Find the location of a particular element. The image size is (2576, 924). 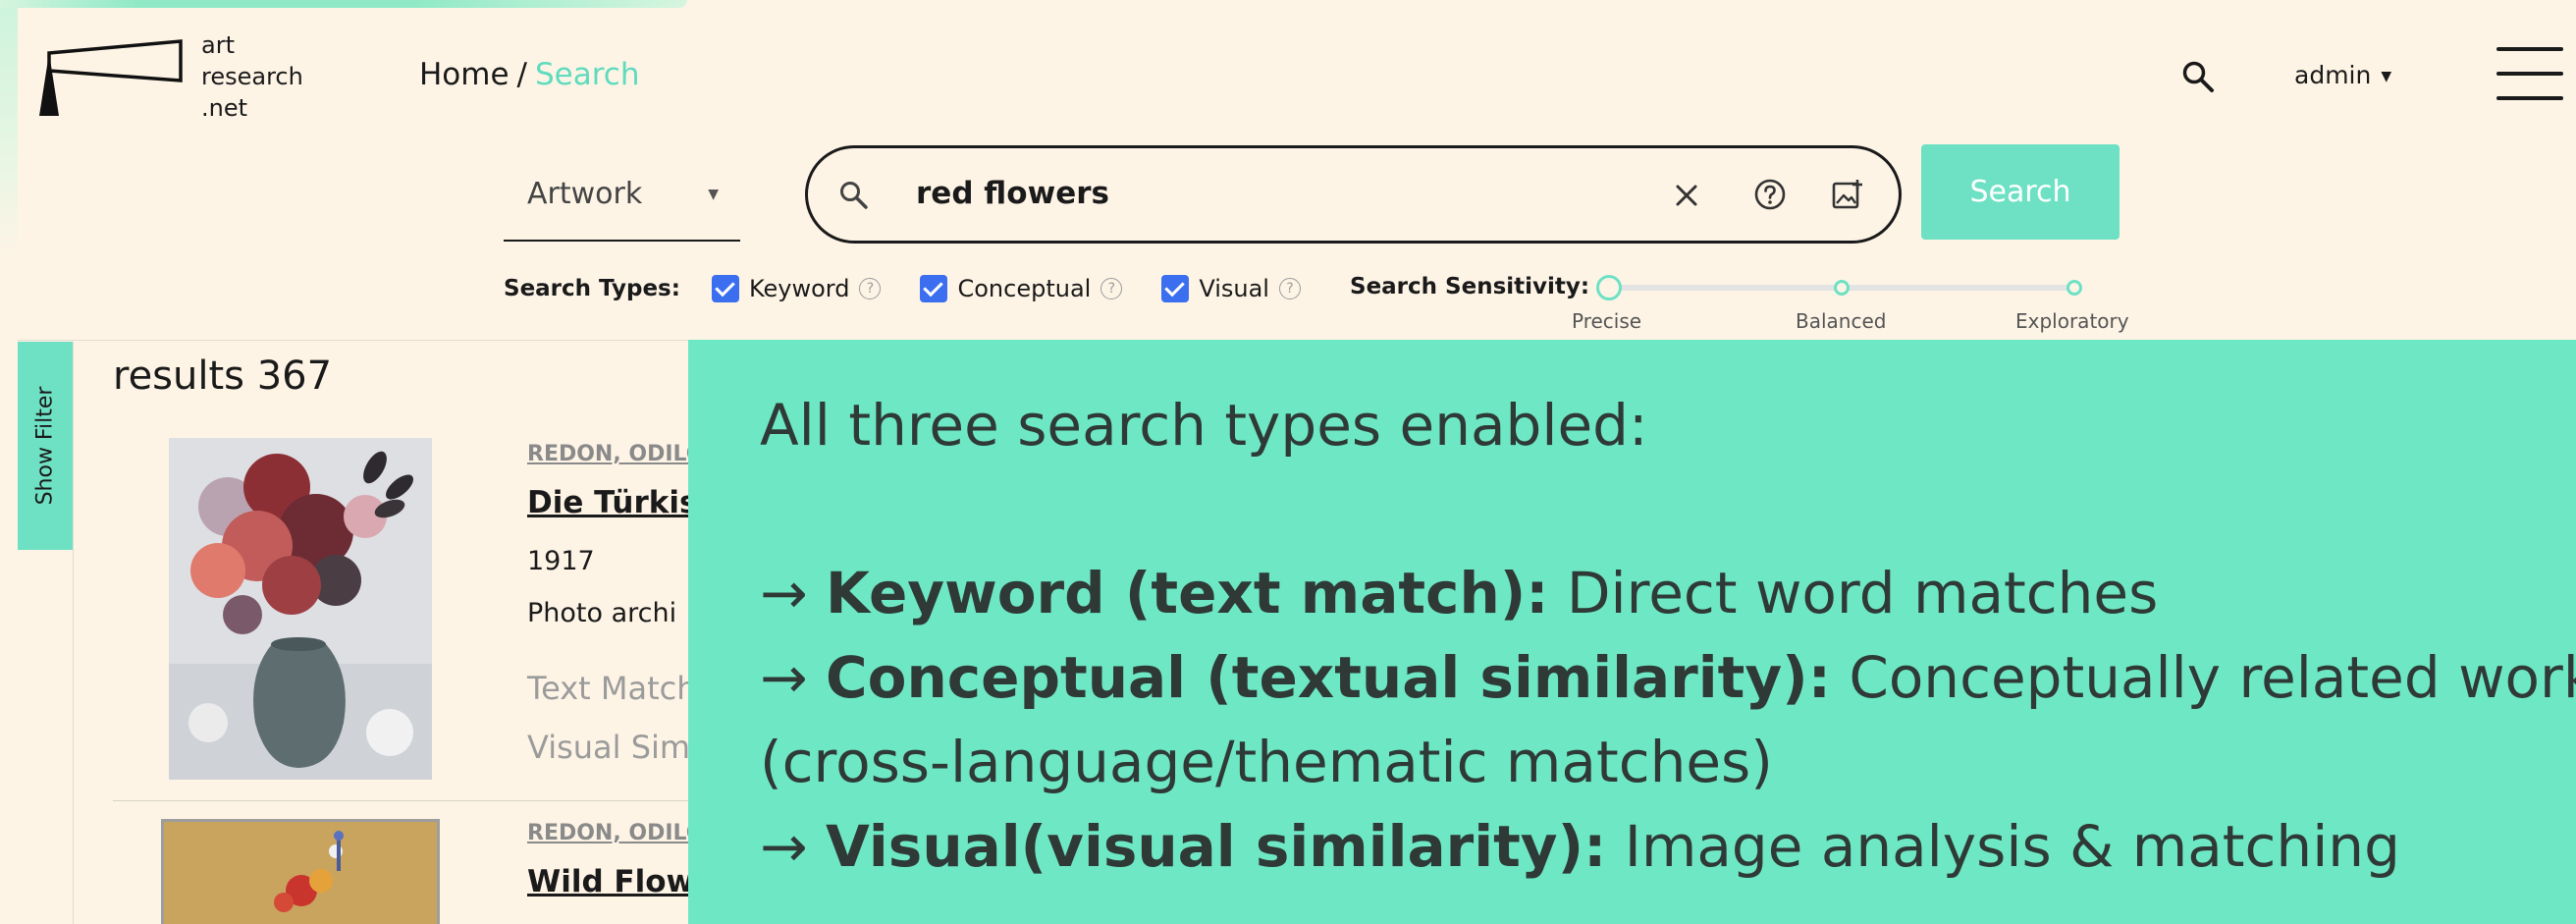

show-filter-tab: Show Filter is located at coordinates (45, 446).